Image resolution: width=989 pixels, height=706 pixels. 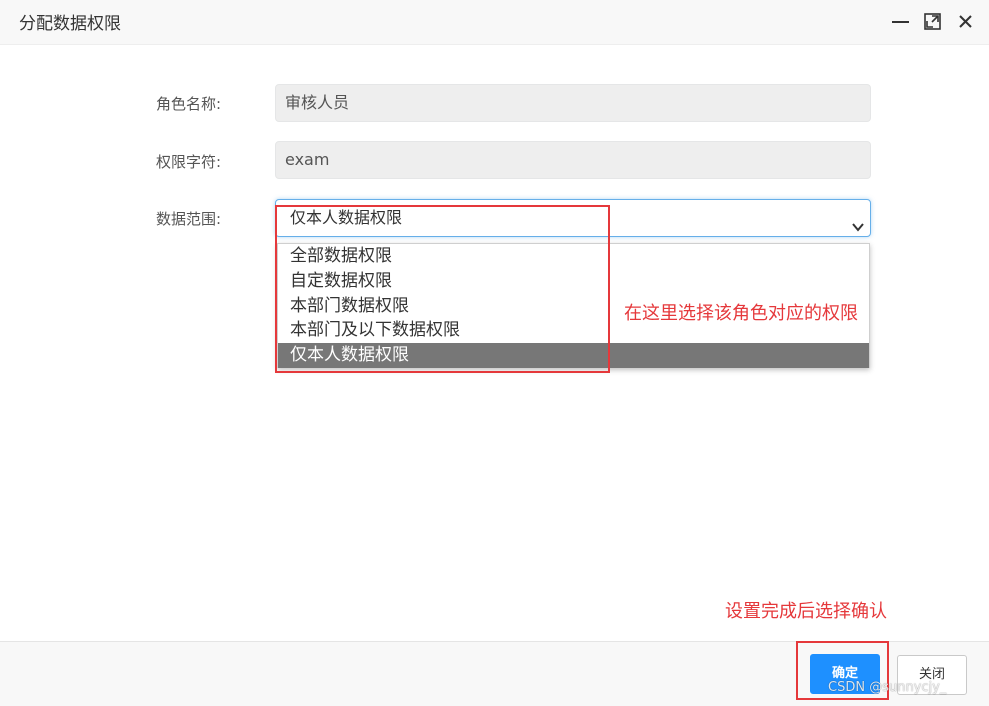 I want to click on data-scope-selected-value: 仅本人数据权限, so click(x=346, y=217).